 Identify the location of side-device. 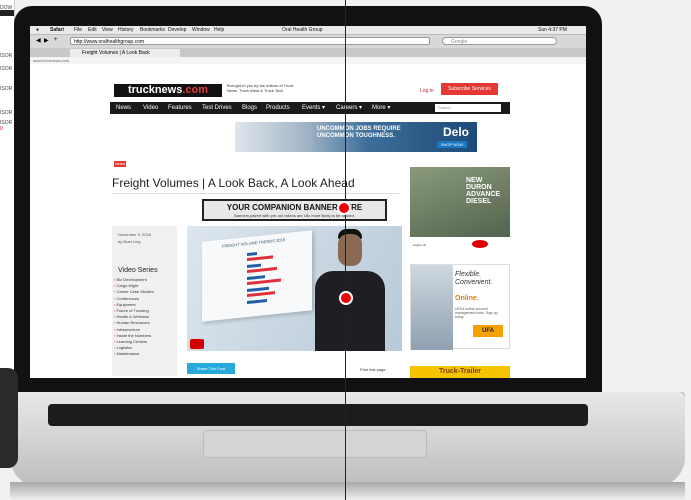
(9, 418).